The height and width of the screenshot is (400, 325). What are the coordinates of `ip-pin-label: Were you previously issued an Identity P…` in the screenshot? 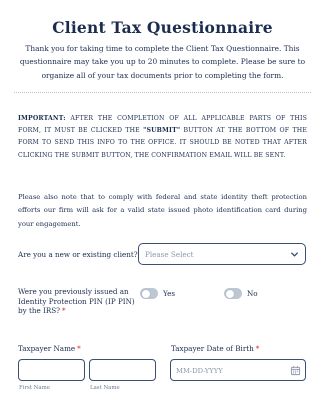 It's located at (77, 301).